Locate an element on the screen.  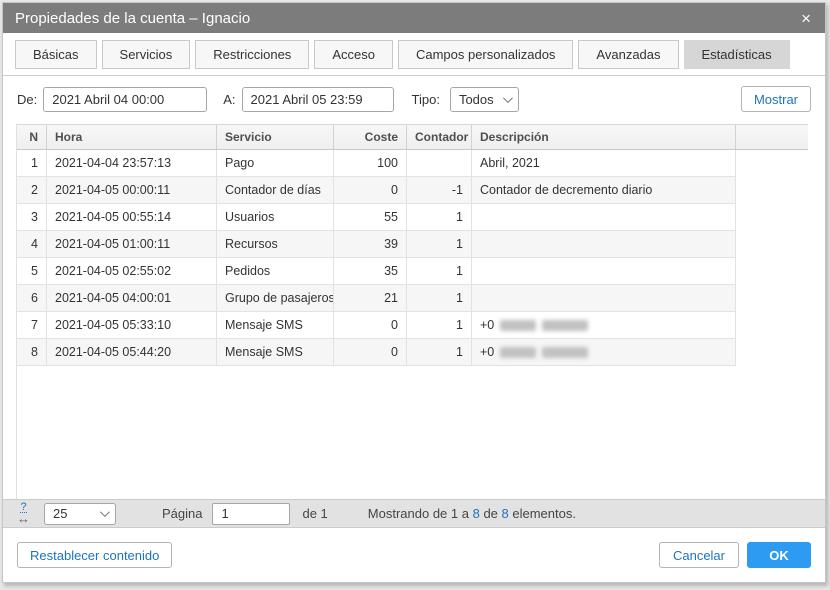
cell: Usuarios is located at coordinates (275, 217).